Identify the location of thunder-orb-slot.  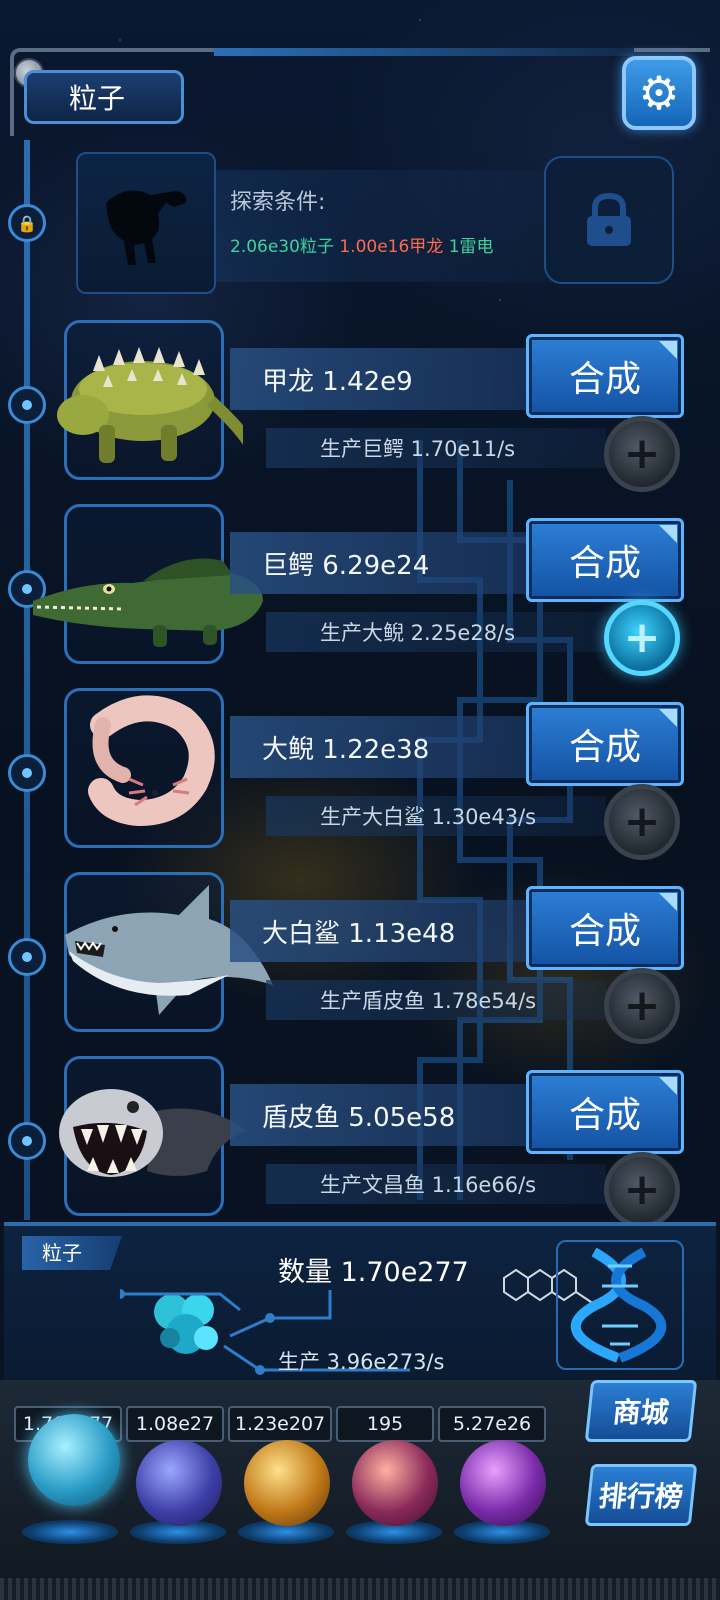
(179, 1483).